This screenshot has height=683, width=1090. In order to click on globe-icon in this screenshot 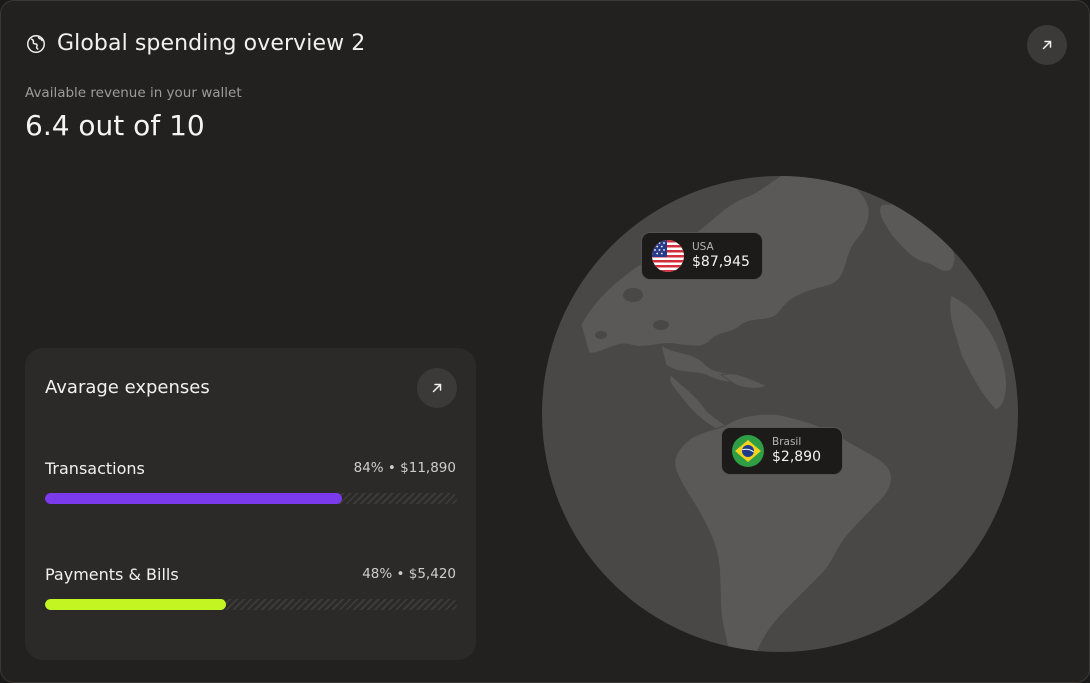, I will do `click(36, 44)`.